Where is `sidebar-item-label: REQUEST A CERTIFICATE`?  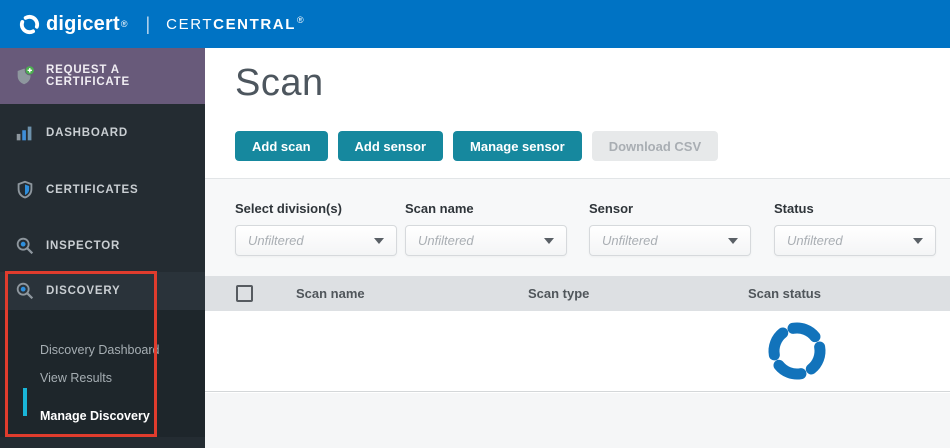
sidebar-item-label: REQUEST A CERTIFICATE is located at coordinates (88, 76).